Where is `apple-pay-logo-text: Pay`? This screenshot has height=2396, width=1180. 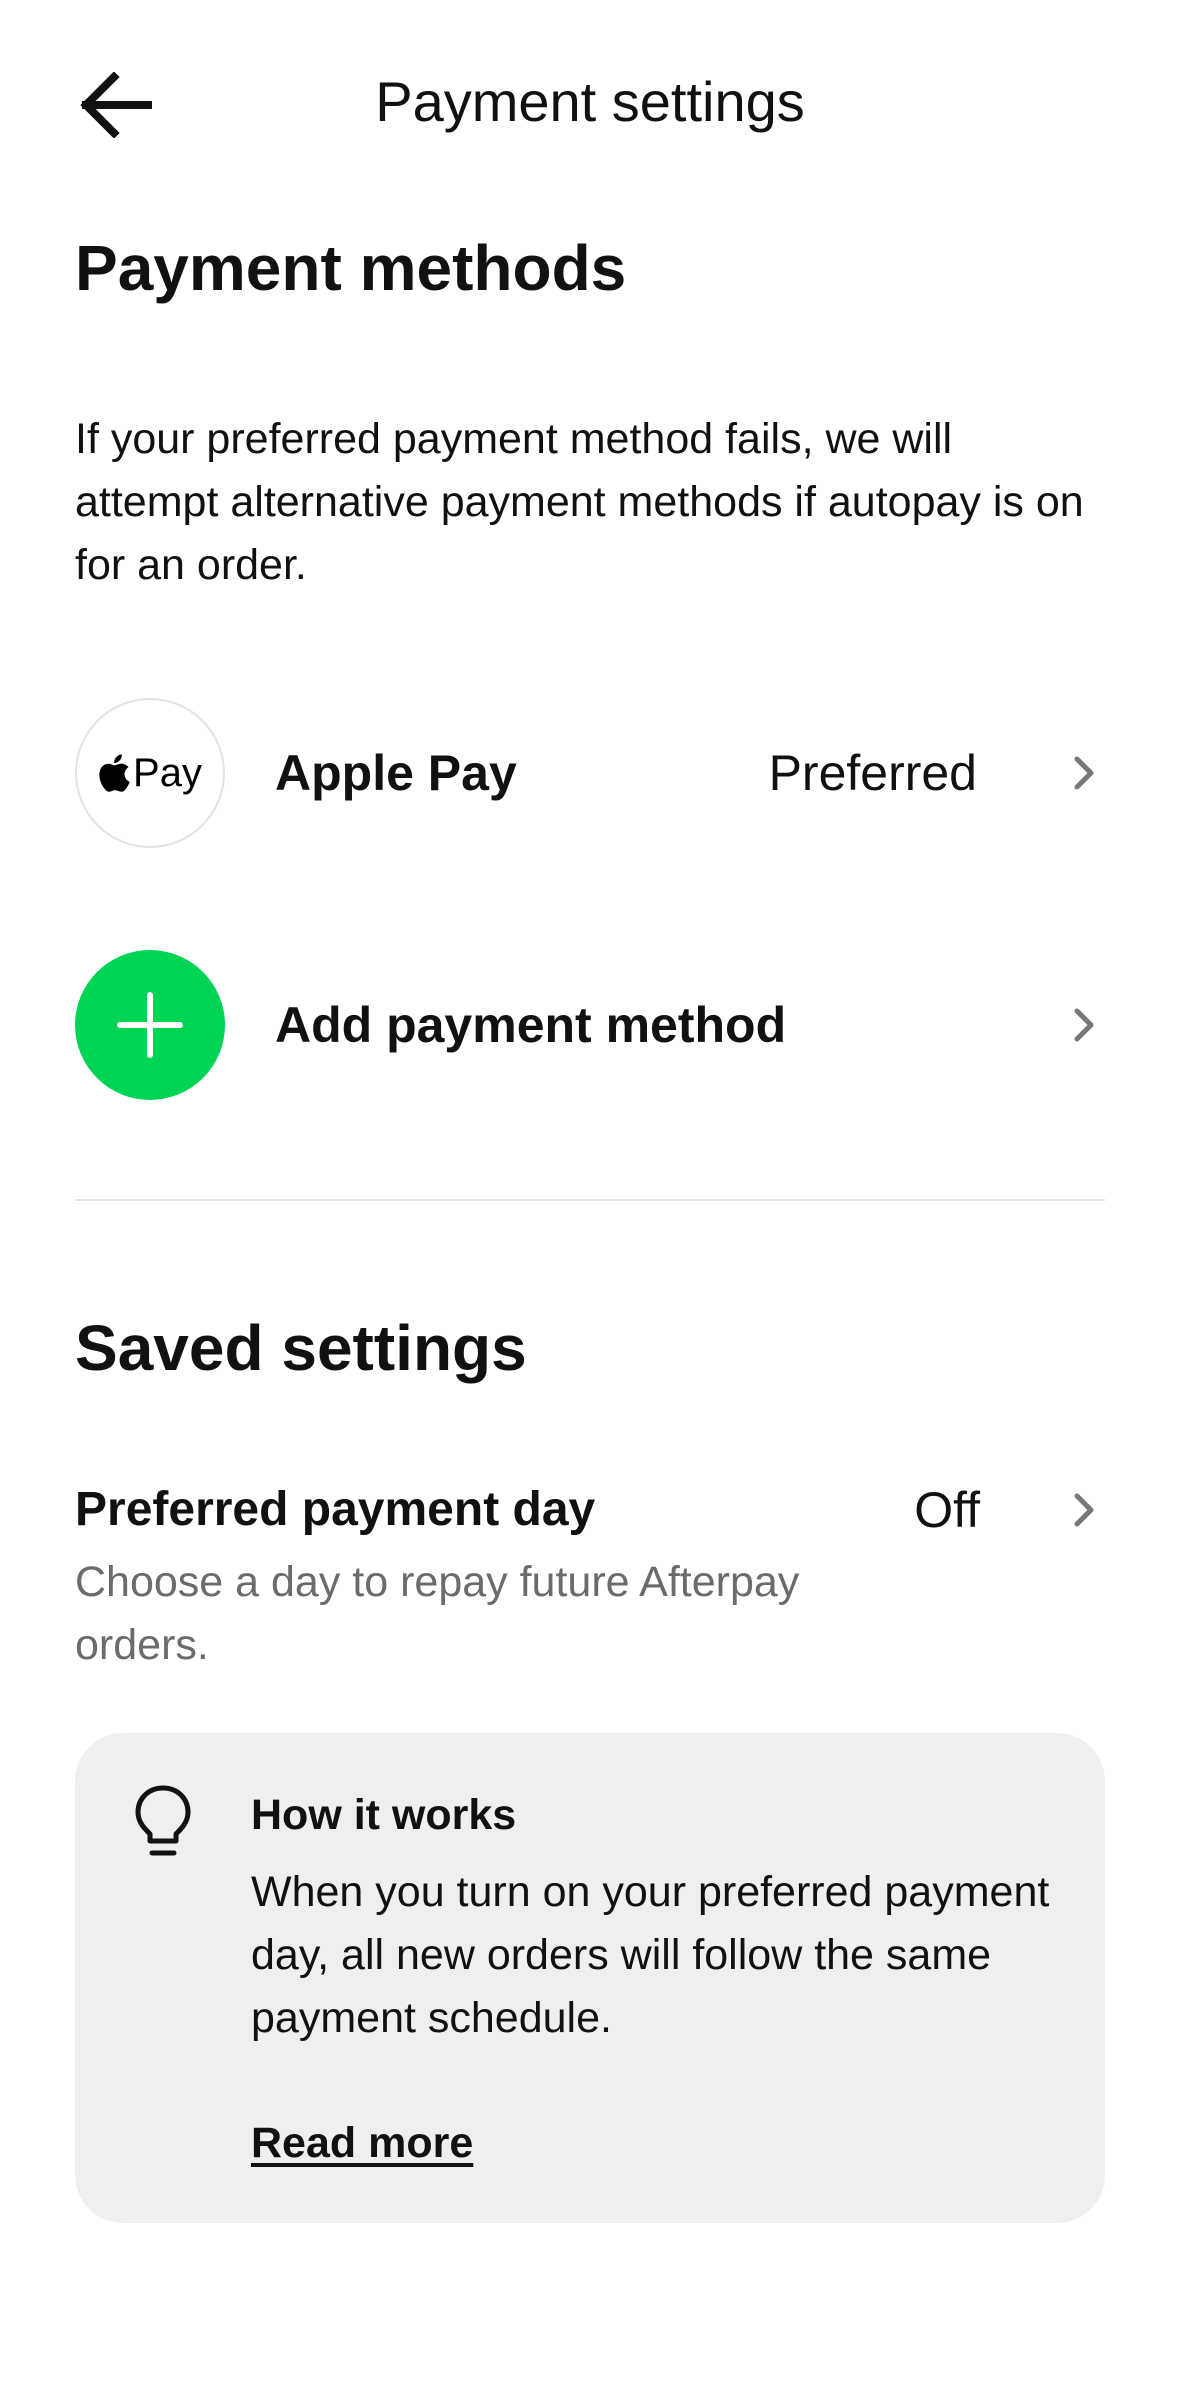
apple-pay-logo-text: Pay is located at coordinates (167, 772).